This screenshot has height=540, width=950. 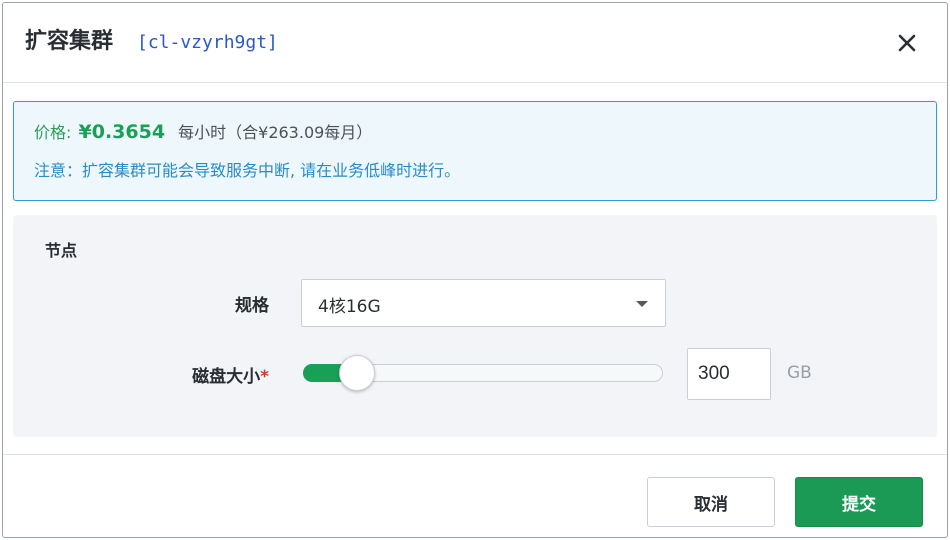 I want to click on spec-select-value: 4核16G, so click(x=349, y=307).